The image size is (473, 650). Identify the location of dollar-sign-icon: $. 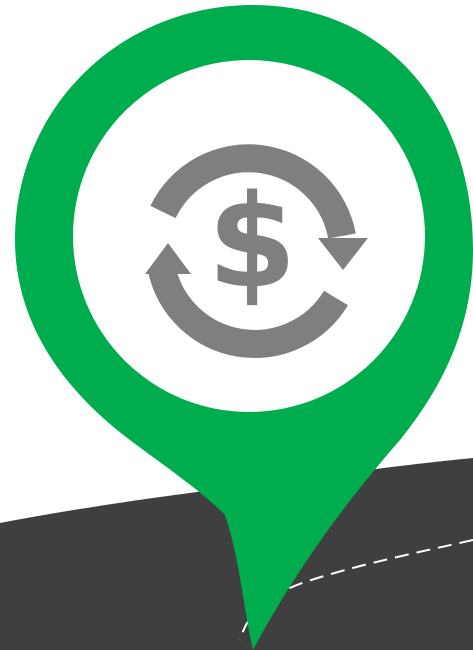
(251, 242).